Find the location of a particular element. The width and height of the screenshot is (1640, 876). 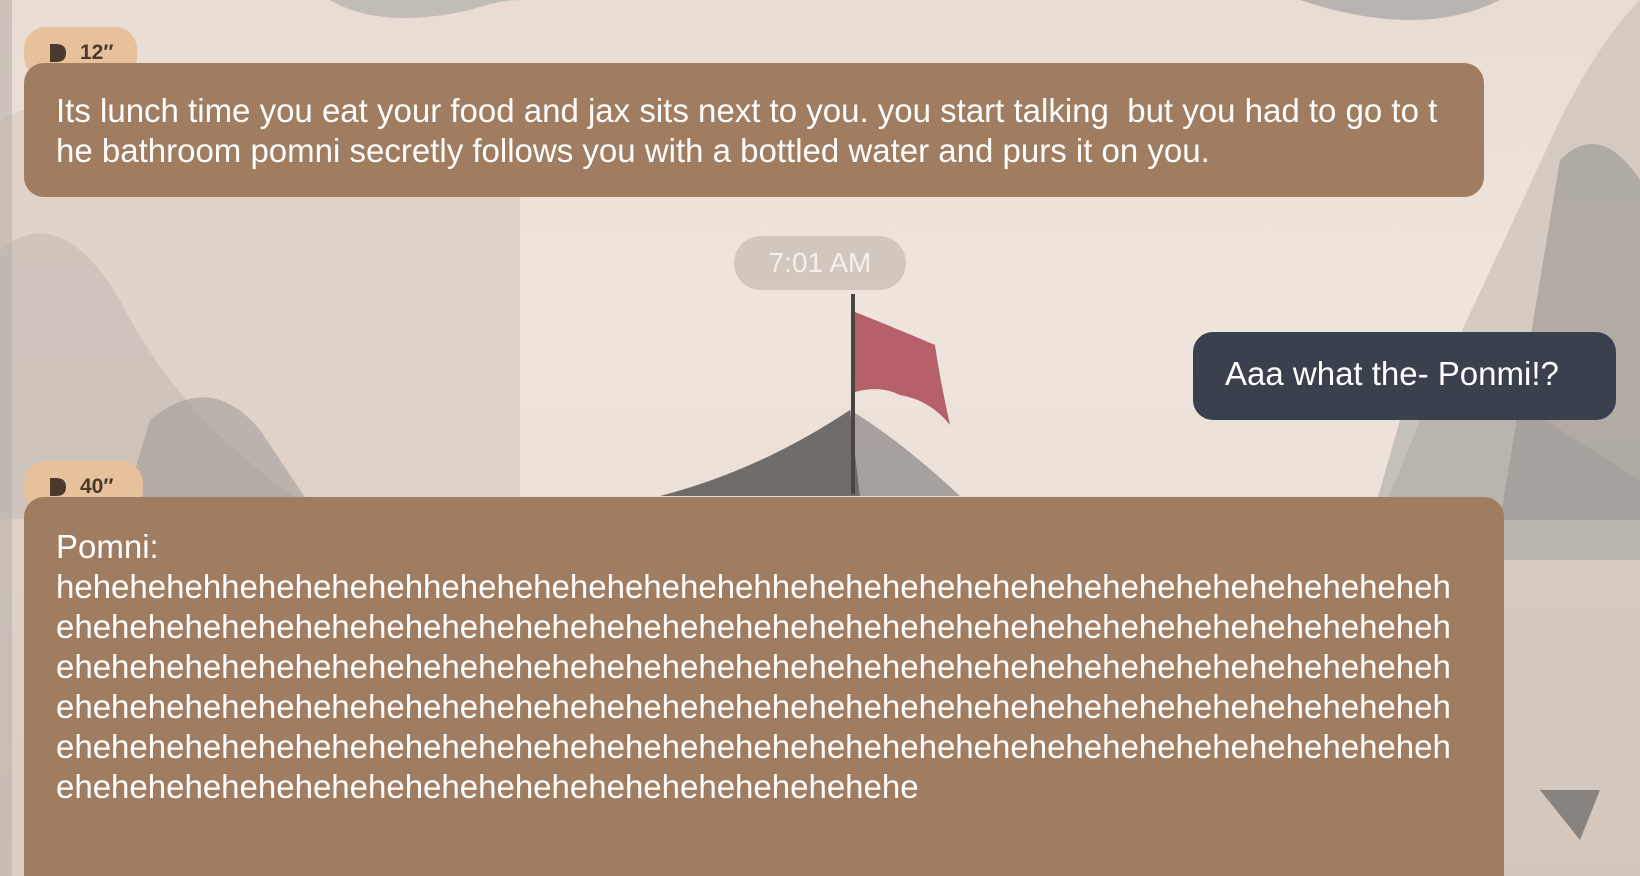

message-text: Aaa what the- Ponmi!? is located at coordinates (1392, 373).